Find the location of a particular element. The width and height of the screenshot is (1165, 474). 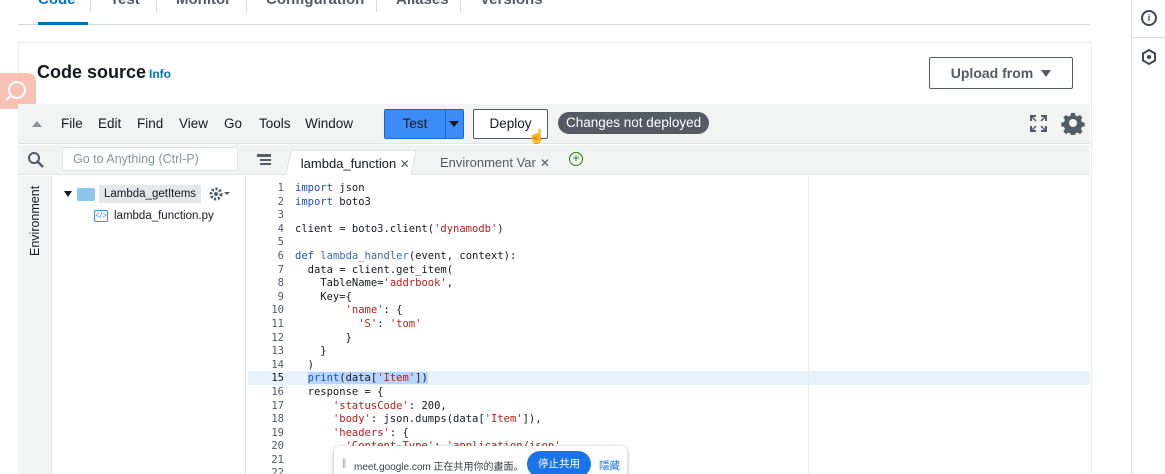

tab-aliases: Aliases is located at coordinates (422, 4).